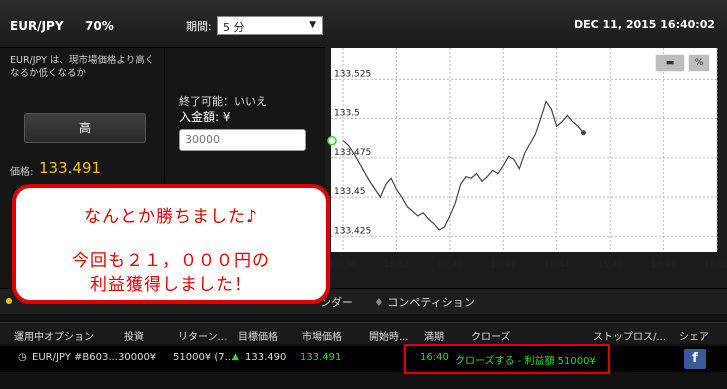  Describe the element at coordinates (350, 192) in the screenshot. I see `y-tick-label: 133.45` at that location.